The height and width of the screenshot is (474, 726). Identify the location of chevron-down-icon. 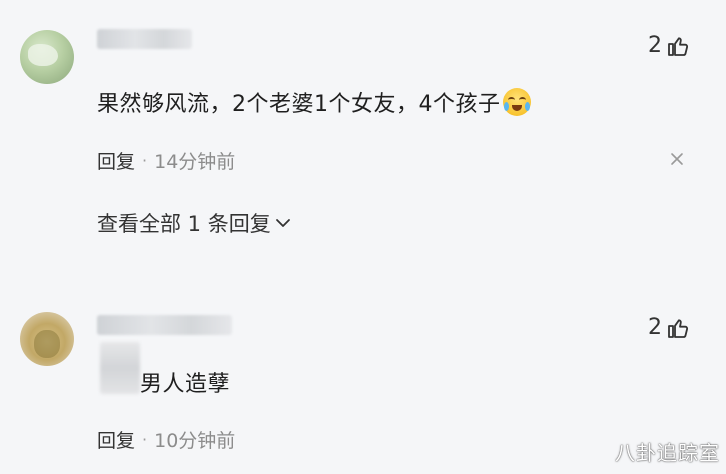
(282, 223).